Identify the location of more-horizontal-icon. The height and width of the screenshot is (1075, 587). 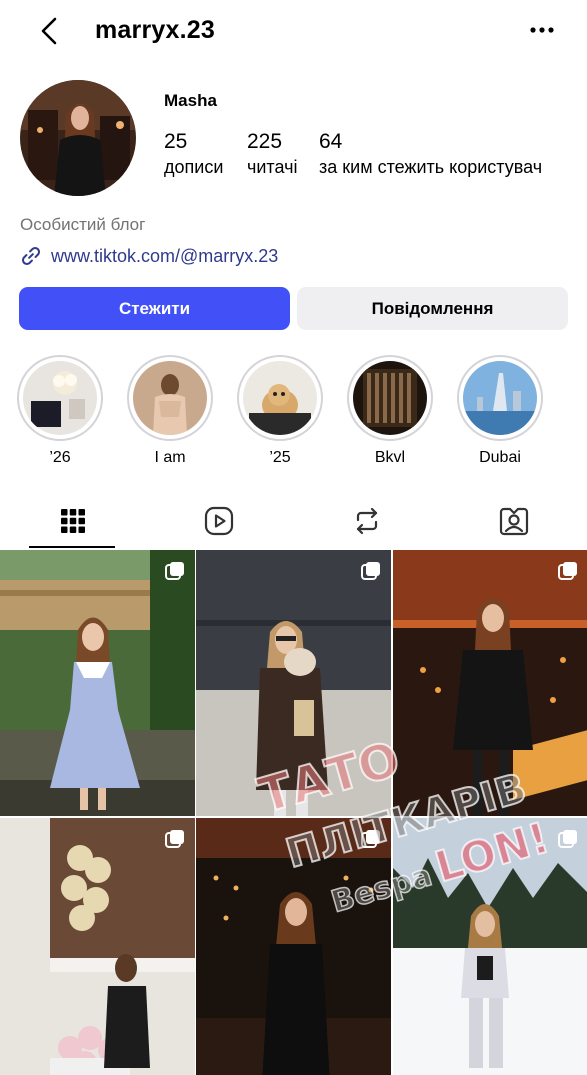
(542, 30).